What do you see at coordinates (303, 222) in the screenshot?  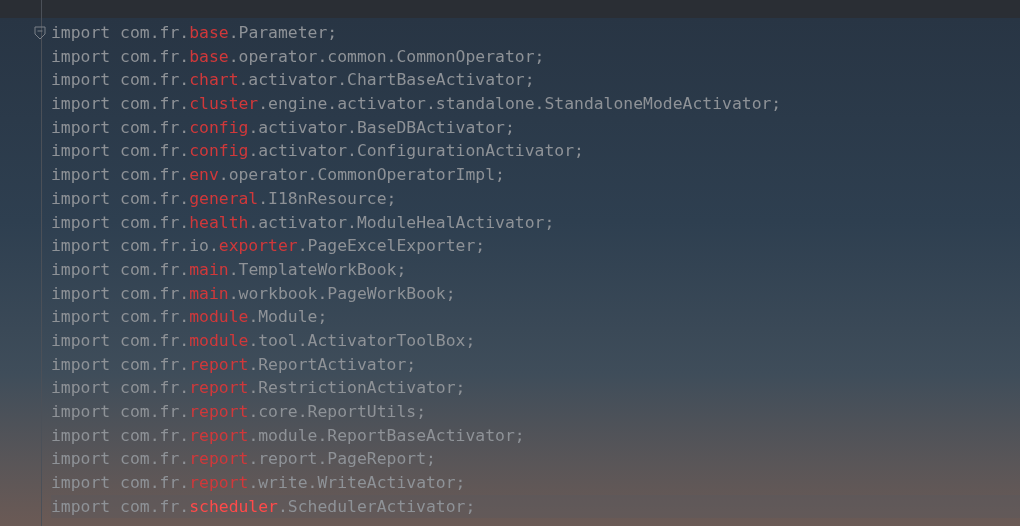 I see `code-line: import com.fr.health.activator.ModuleHealActivator;` at bounding box center [303, 222].